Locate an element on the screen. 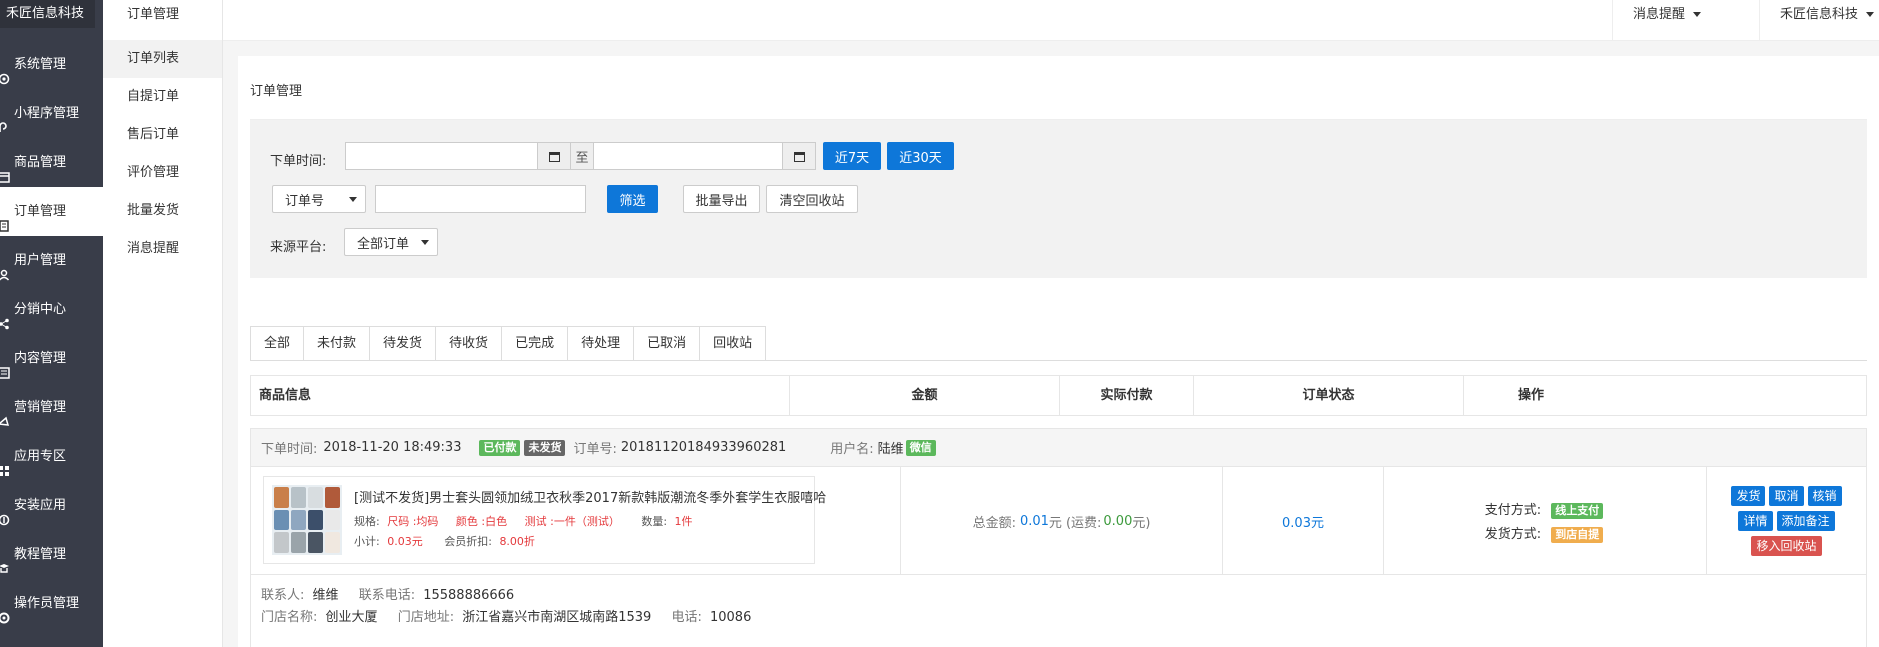 Image resolution: width=1879 pixels, height=647 pixels. ship-button: 发货 is located at coordinates (1748, 496).